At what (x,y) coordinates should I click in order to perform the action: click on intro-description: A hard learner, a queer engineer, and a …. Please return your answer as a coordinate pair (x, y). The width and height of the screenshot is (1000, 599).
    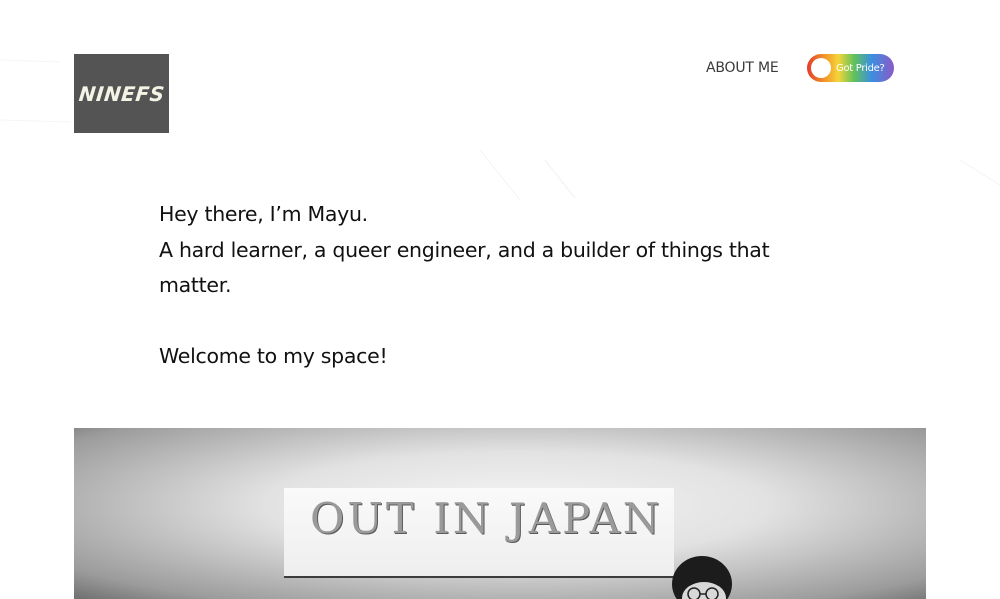
    Looking at the image, I should click on (464, 267).